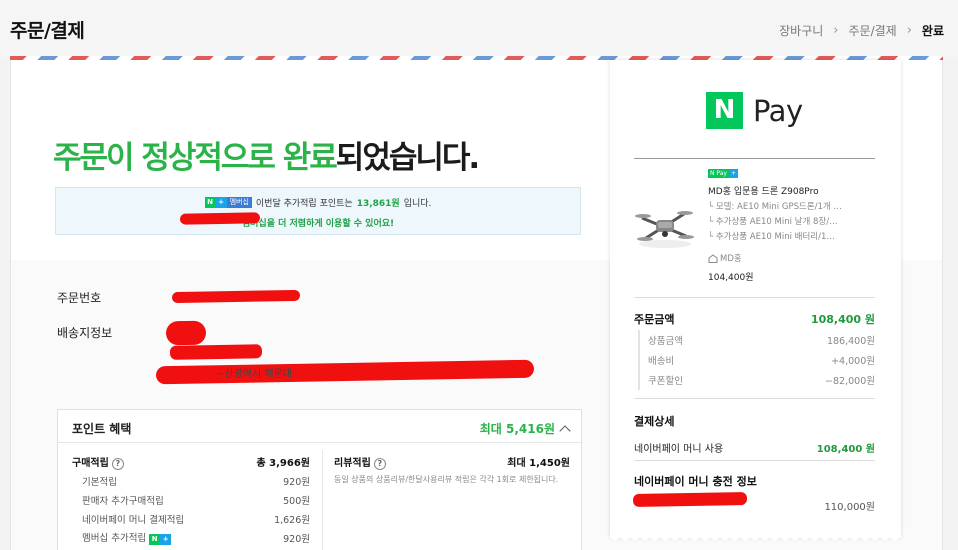 This screenshot has width=958, height=550. I want to click on list-item: 네이버페이 머니 결제적립 1,626원, so click(191, 518).